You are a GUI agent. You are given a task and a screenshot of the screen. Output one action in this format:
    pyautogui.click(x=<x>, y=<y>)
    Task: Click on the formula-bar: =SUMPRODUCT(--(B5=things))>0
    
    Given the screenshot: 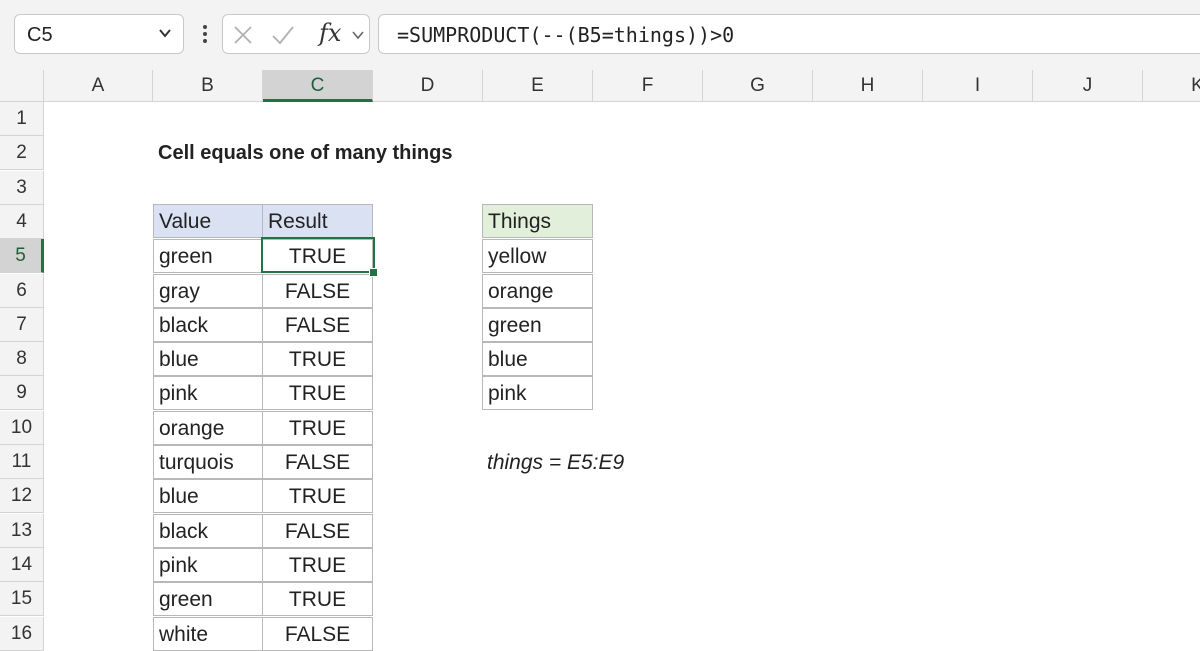 What is the action you would take?
    pyautogui.click(x=789, y=34)
    